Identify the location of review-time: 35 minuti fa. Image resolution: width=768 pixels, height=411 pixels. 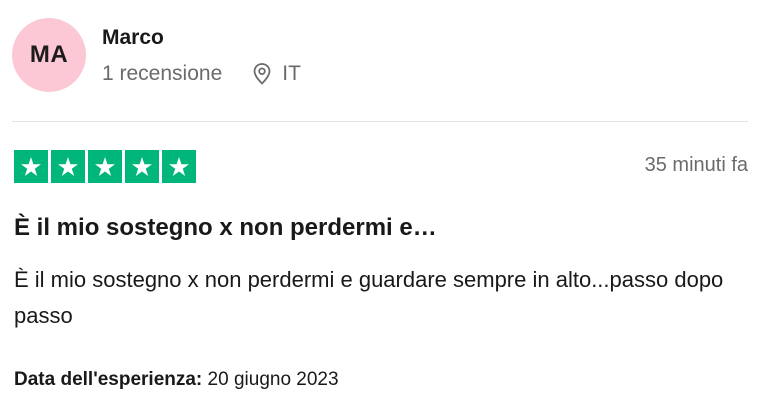
(696, 165).